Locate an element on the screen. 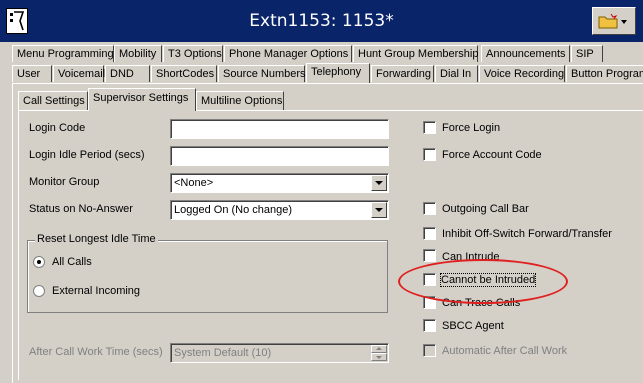 Image resolution: width=643 pixels, height=383 pixels. automatic-after-call-work-label: Automatic After Call Work is located at coordinates (505, 351).